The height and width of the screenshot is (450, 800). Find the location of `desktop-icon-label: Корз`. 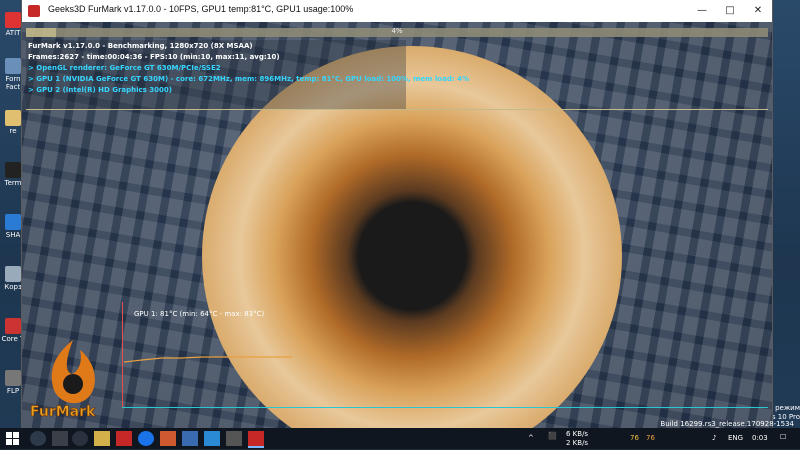

desktop-icon-label: Корз is located at coordinates (13, 287).